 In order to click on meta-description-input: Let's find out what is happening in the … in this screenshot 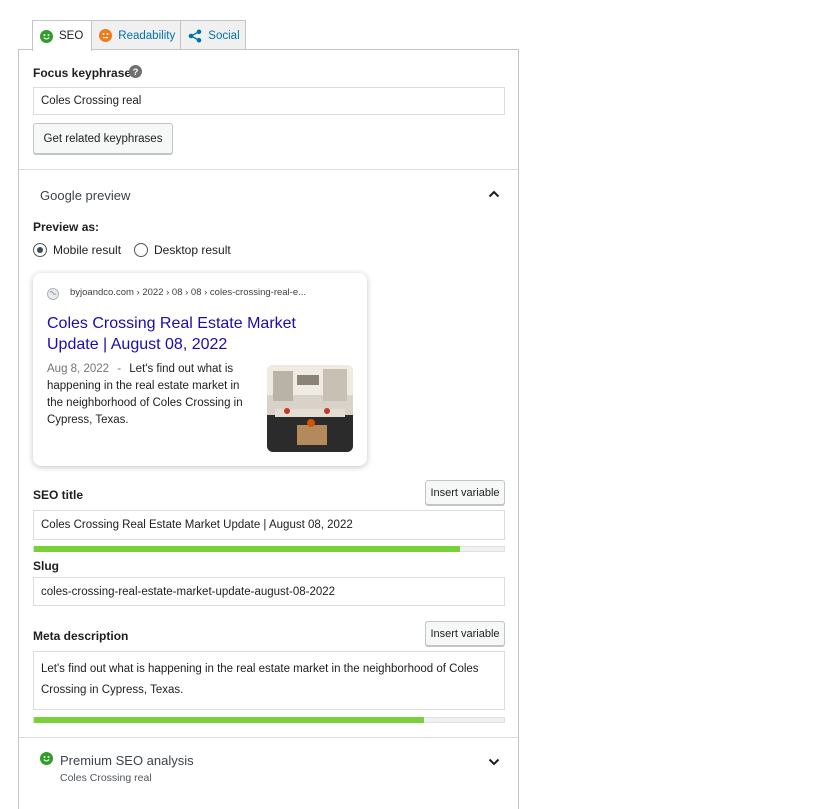, I will do `click(269, 680)`.